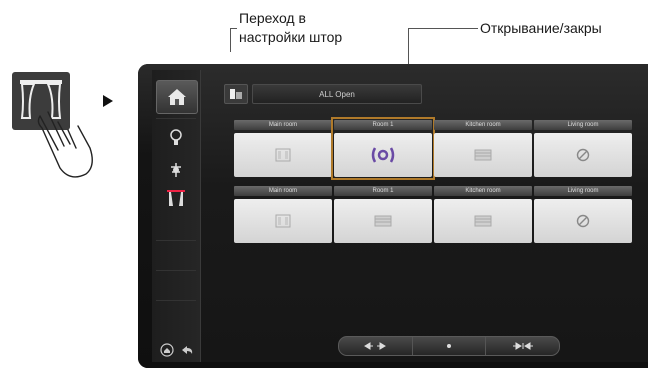  I want to click on sidebar-curtain-button, so click(176, 198).